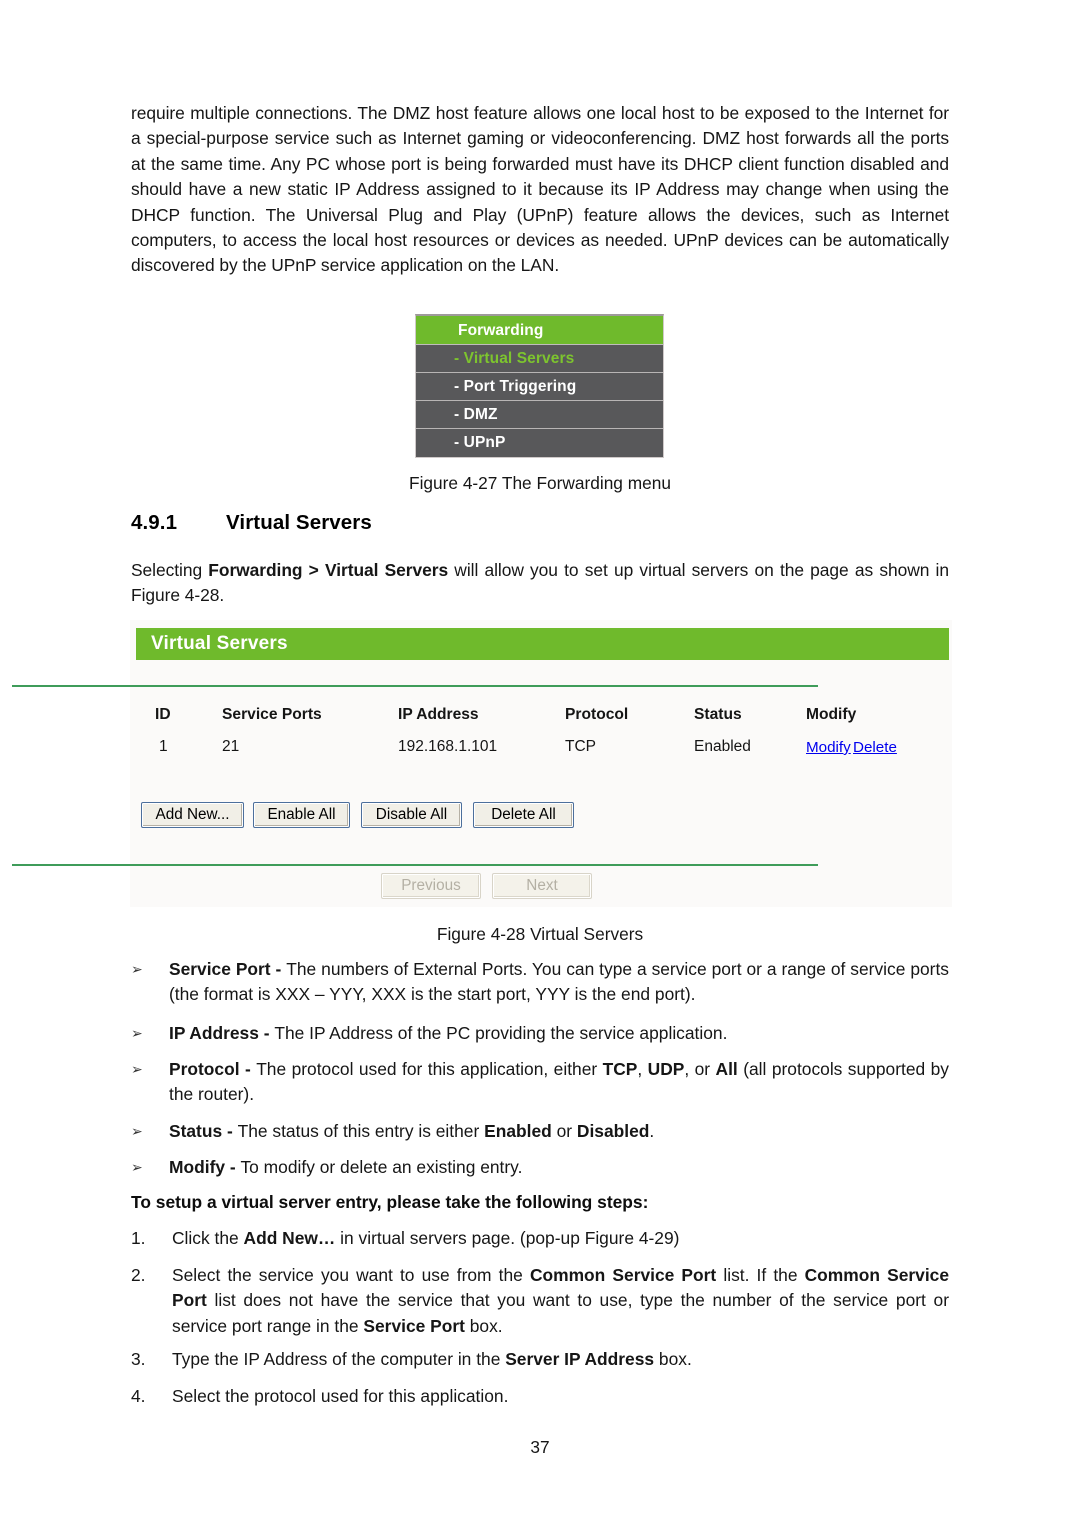  What do you see at coordinates (540, 1447) in the screenshot?
I see `page-number: 37` at bounding box center [540, 1447].